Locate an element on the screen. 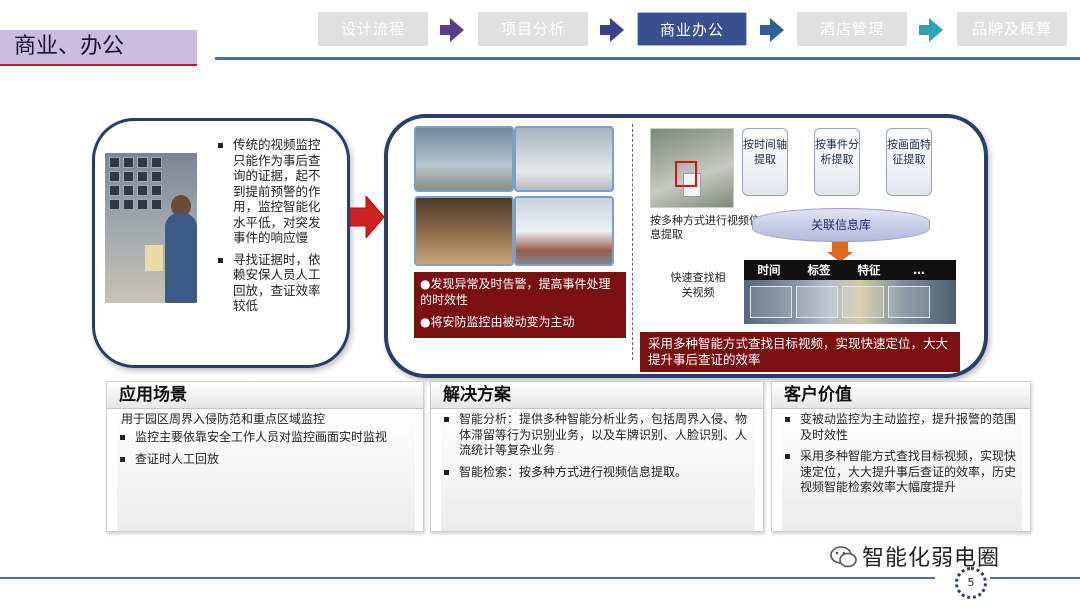 This screenshot has width=1080, height=608. alert-note: ●发现异常及时告警，提高事件处理的时效性 ●将安防监控由被动变为主动 is located at coordinates (520, 305).